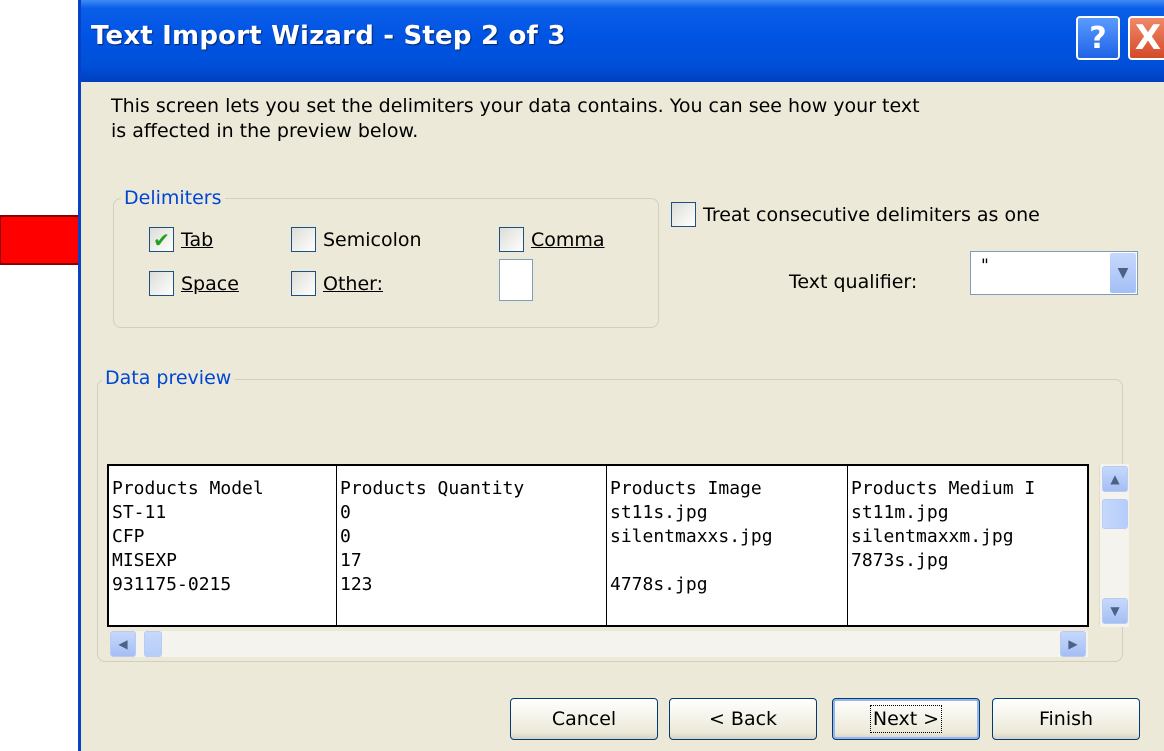  What do you see at coordinates (353, 283) in the screenshot?
I see `other-label: Other:` at bounding box center [353, 283].